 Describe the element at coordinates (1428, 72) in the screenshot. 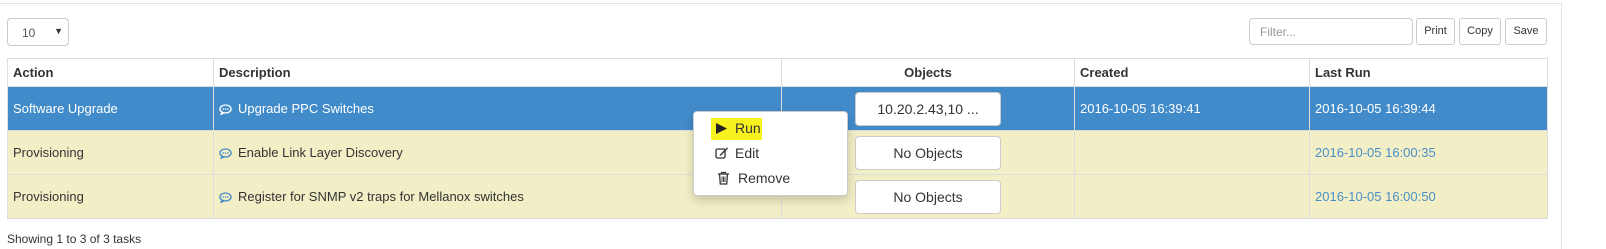

I see `column-header-last-run: Last Run` at that location.